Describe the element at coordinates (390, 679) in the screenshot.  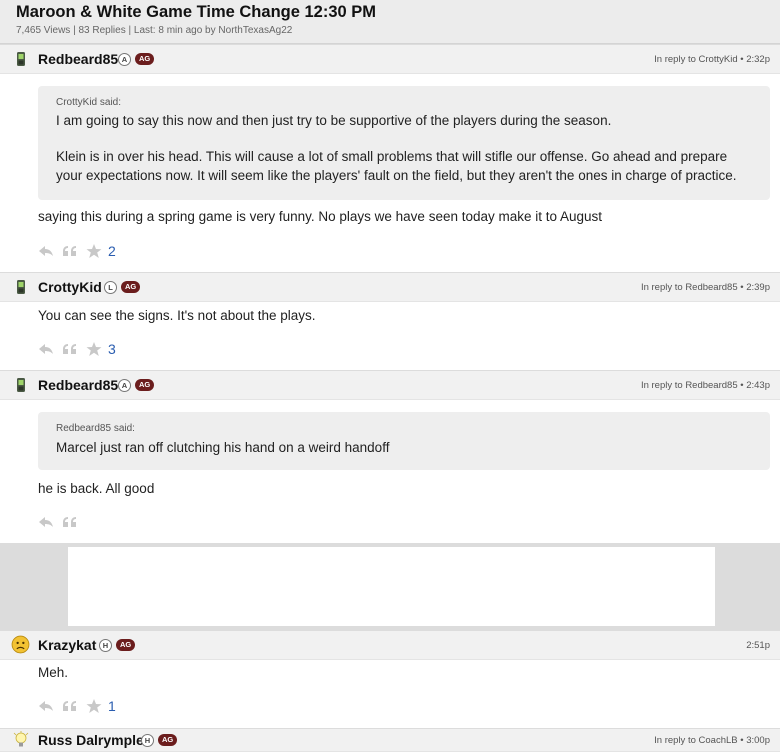
I see `post: Krazykat H AG 2:51p Meh. 1` at that location.